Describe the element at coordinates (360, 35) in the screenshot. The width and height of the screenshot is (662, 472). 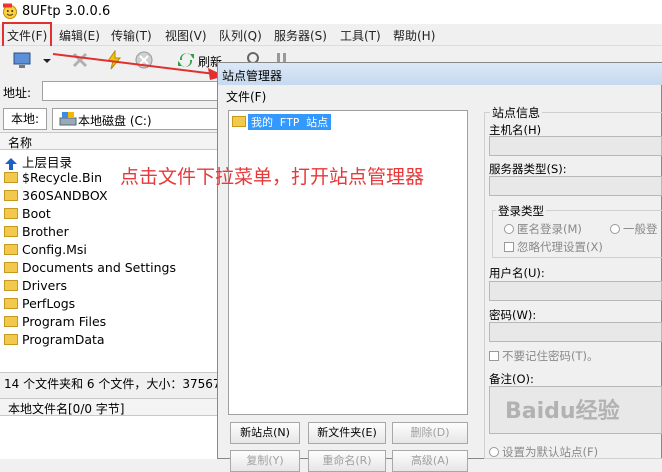
I see `menu-tools: 工具(T)` at that location.